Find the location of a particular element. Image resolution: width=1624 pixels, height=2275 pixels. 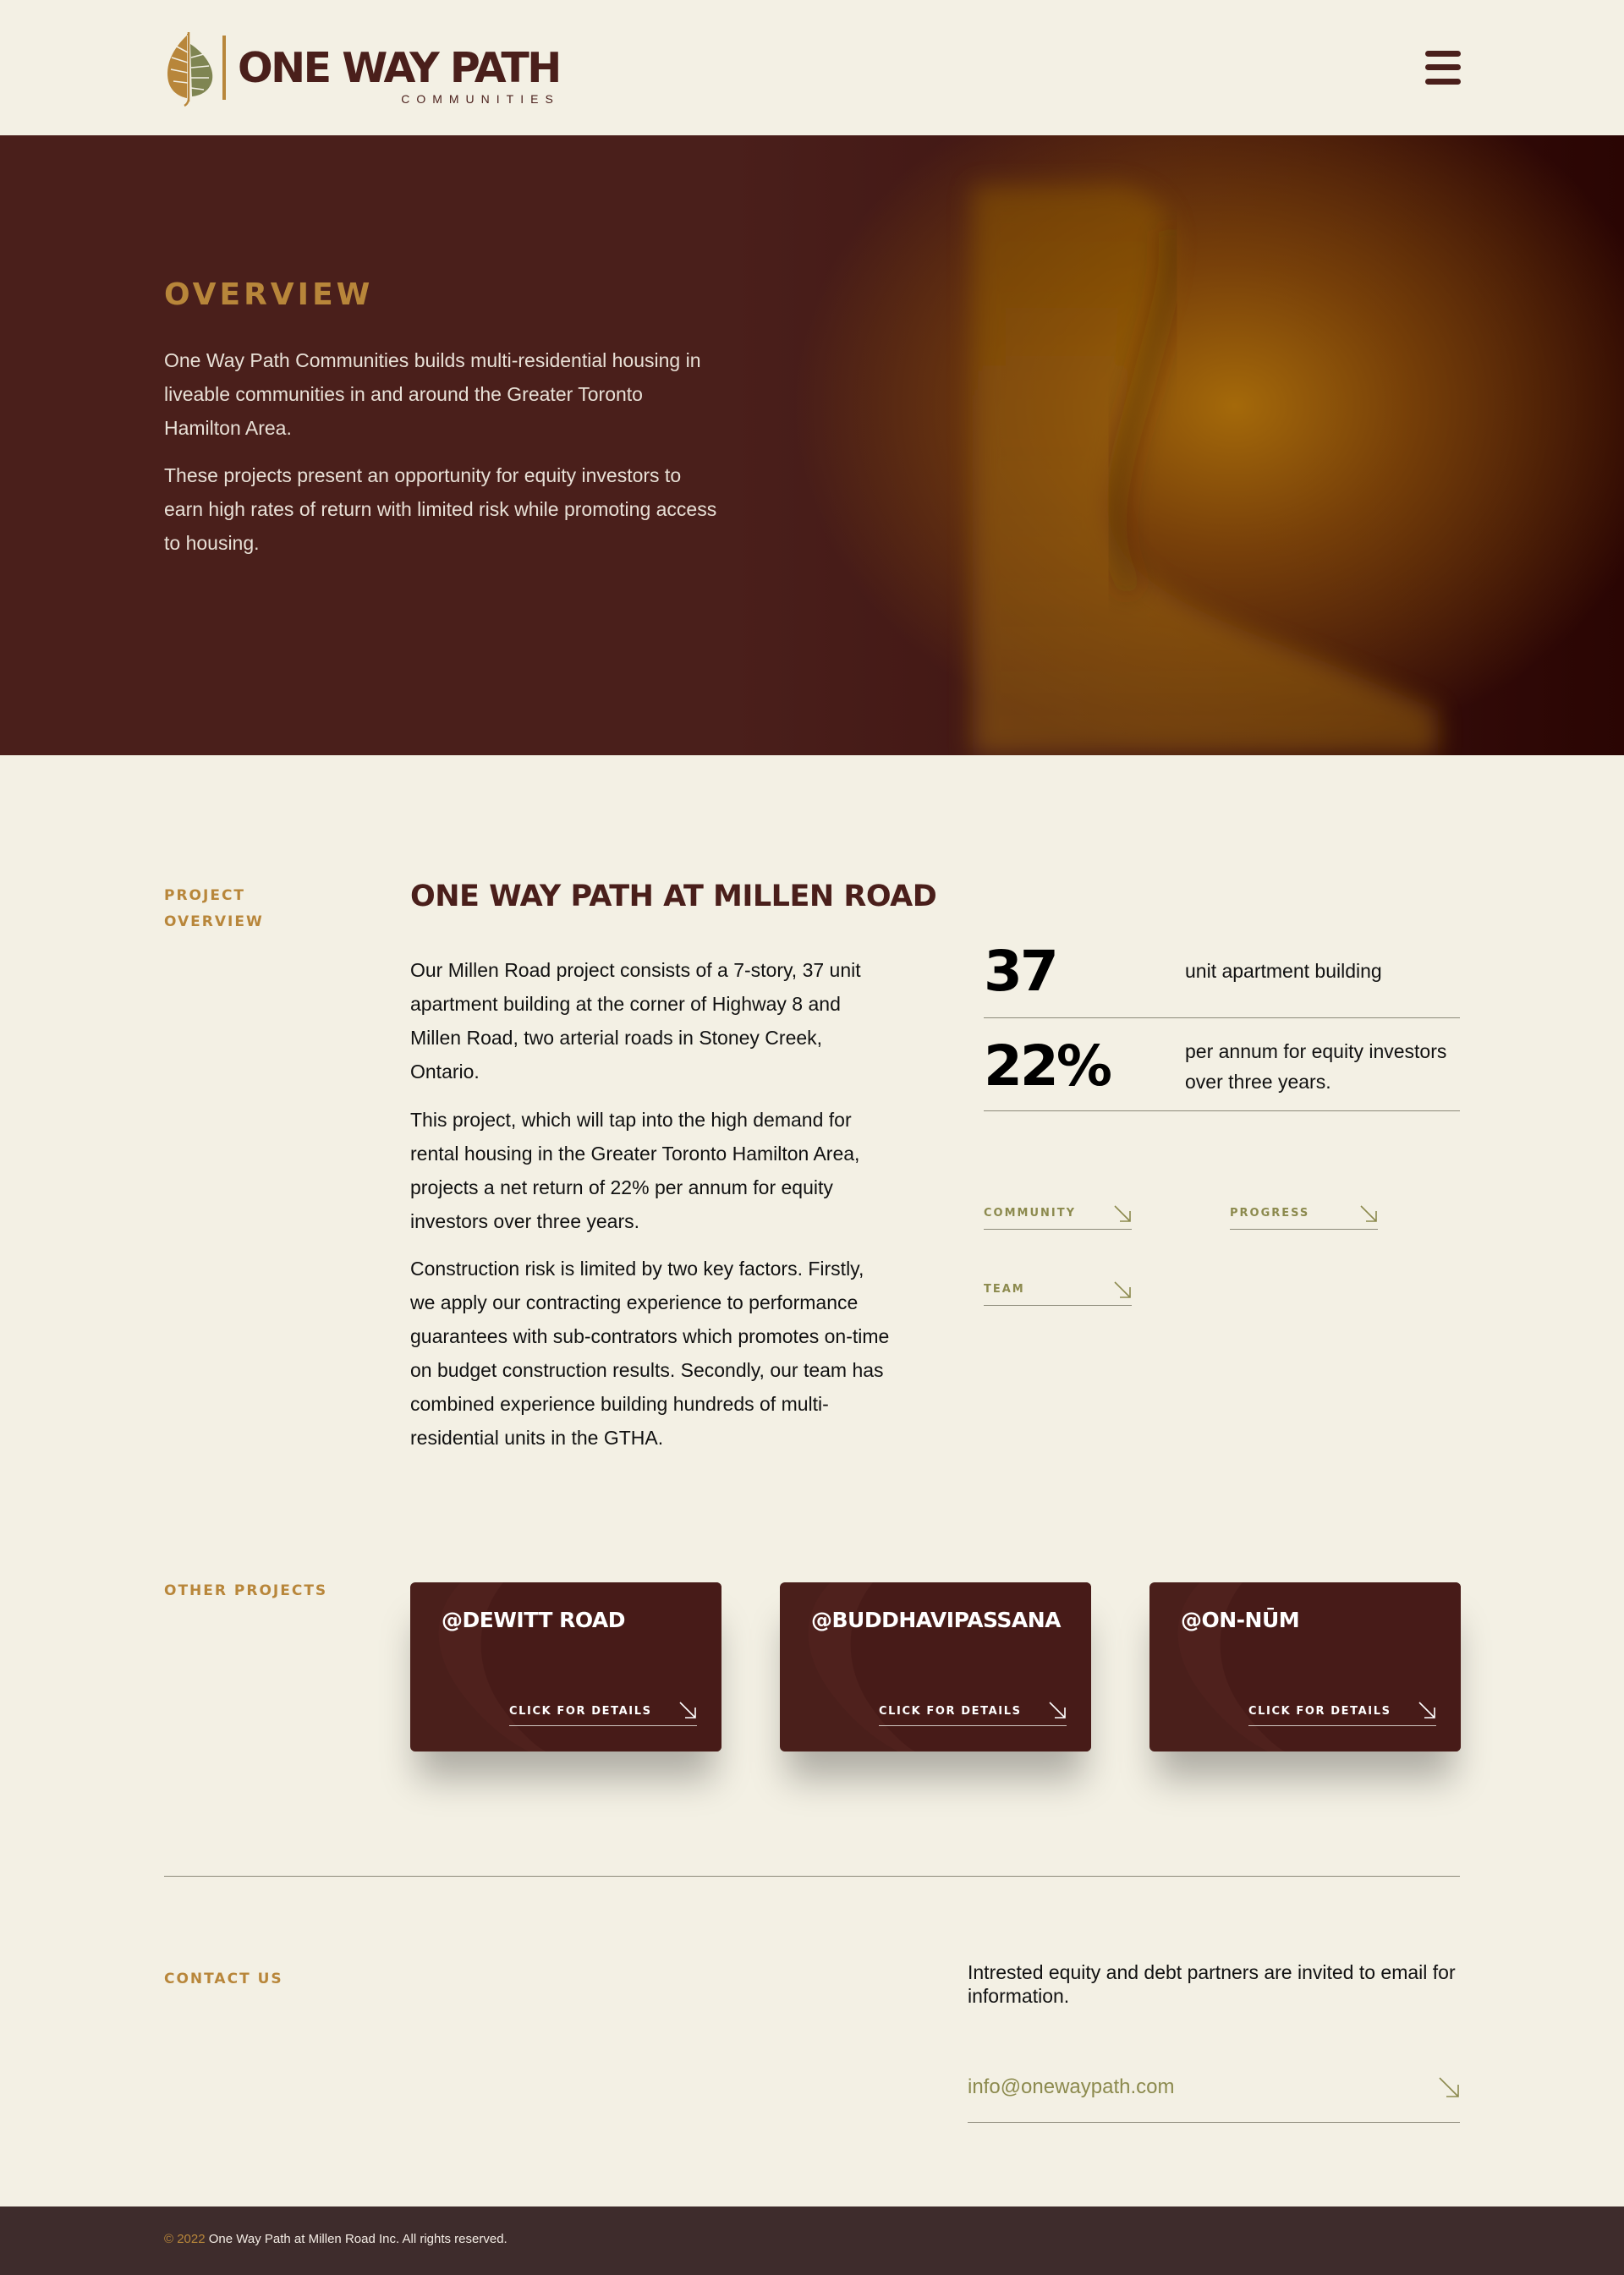

stat-value: 22% is located at coordinates (1048, 1066).